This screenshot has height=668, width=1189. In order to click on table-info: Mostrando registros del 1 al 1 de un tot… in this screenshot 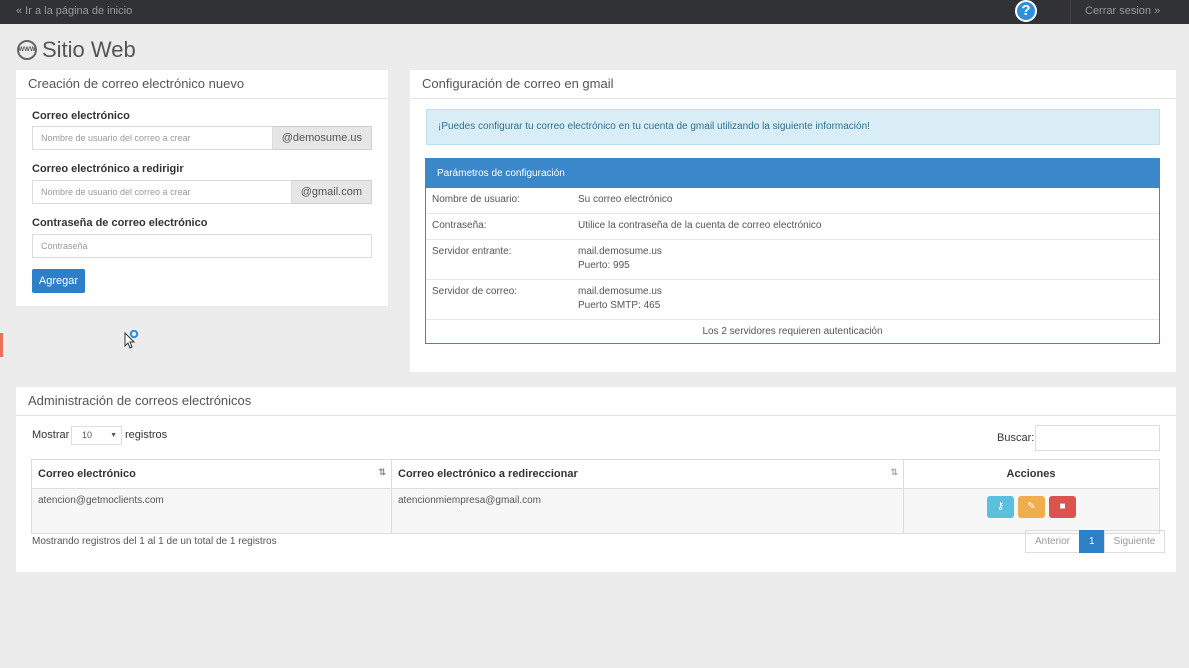, I will do `click(154, 541)`.